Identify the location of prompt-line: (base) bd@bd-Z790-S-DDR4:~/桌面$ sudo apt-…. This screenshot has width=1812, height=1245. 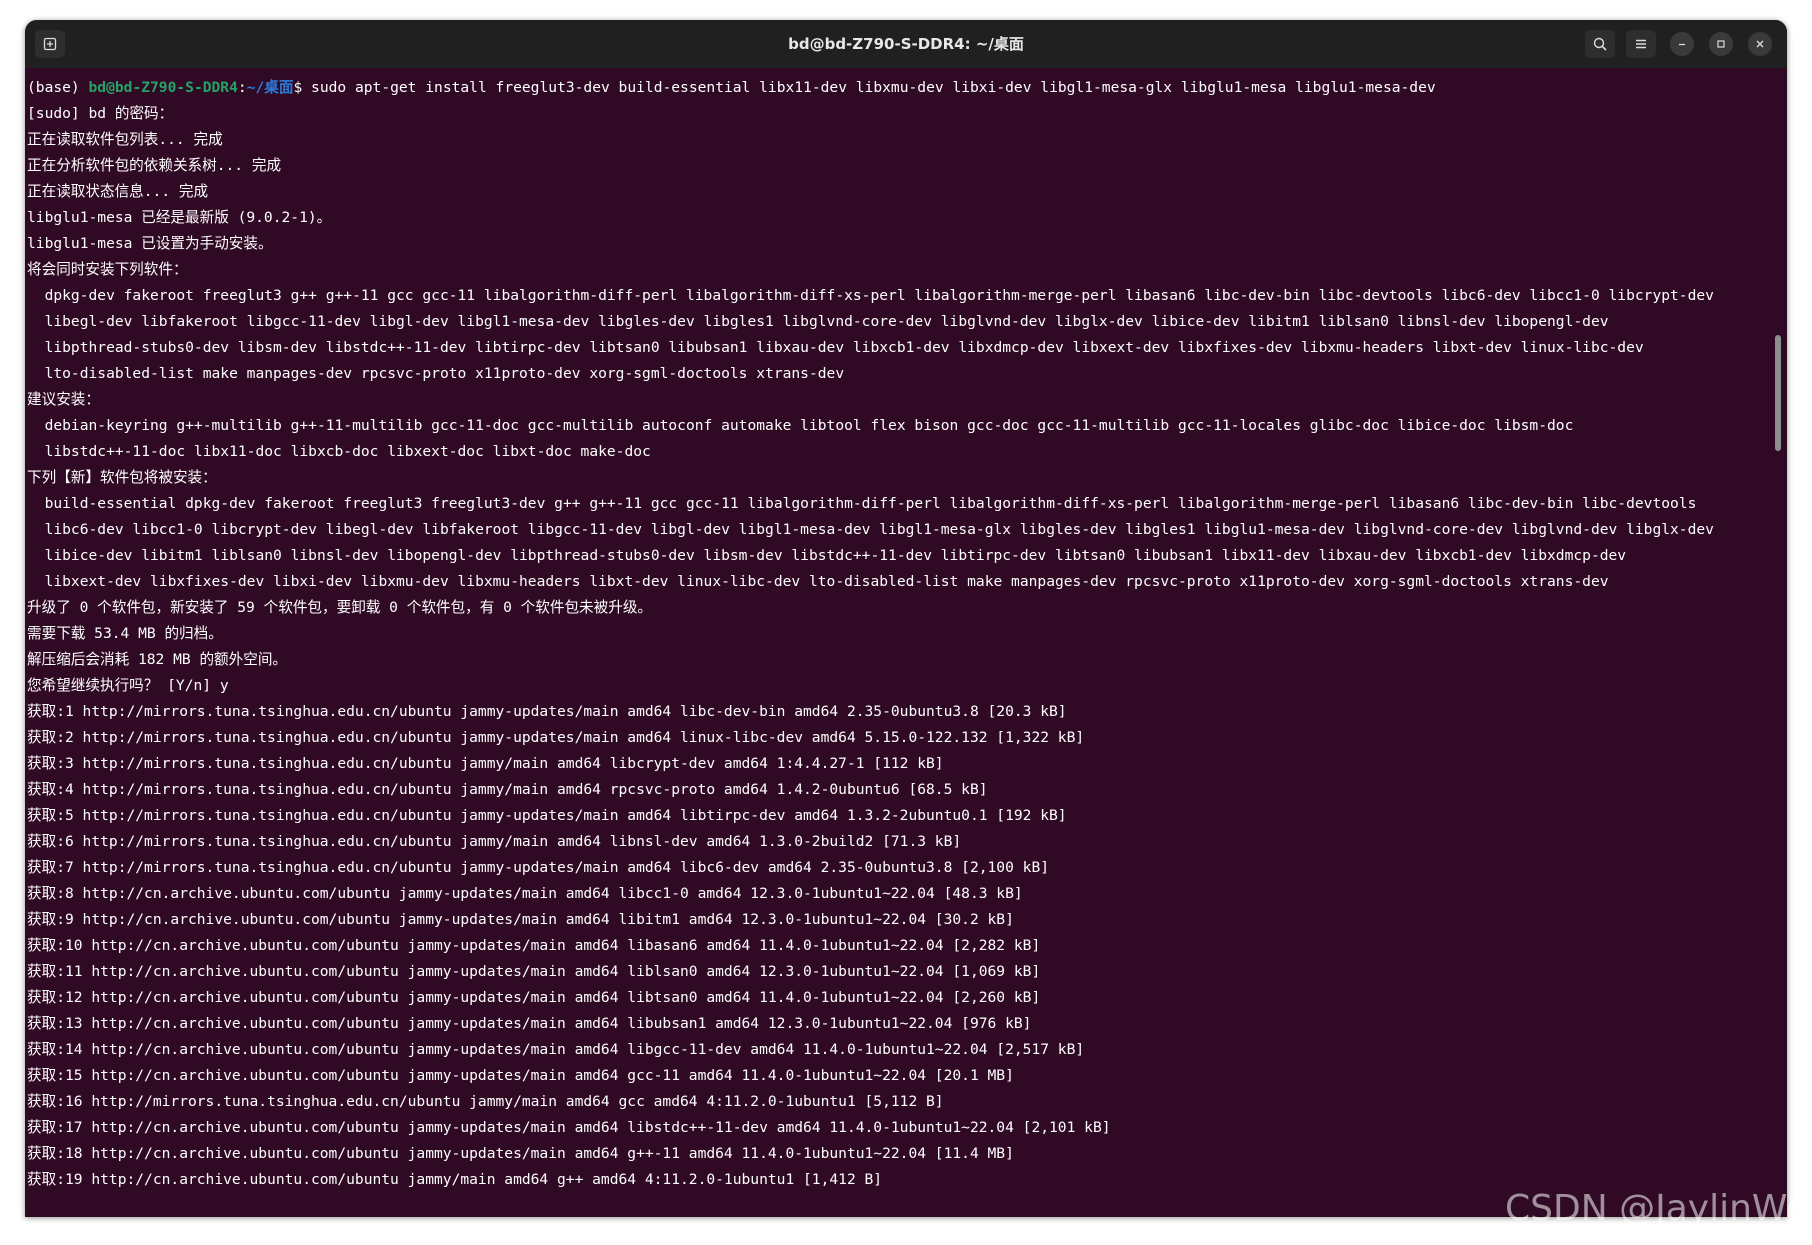
(896, 88).